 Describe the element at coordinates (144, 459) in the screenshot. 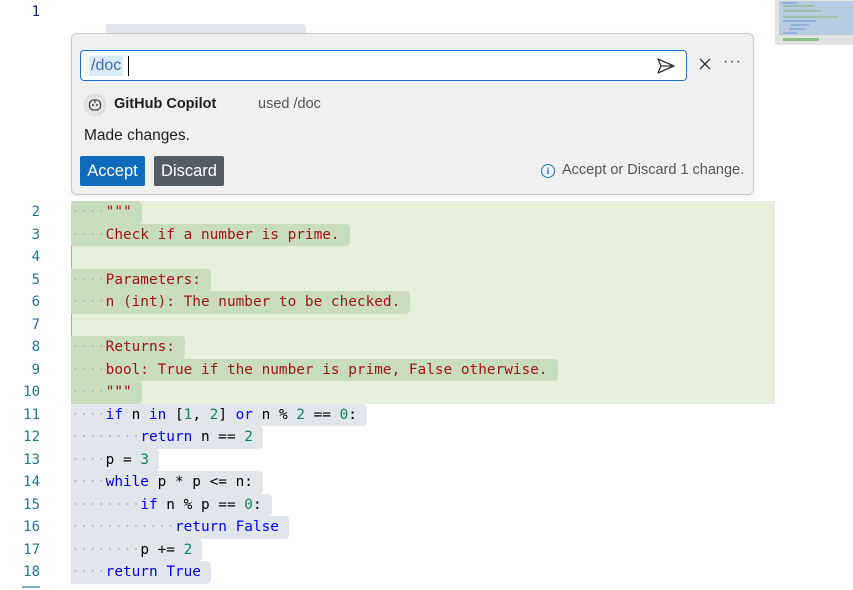

I see `number-token: 3` at that location.